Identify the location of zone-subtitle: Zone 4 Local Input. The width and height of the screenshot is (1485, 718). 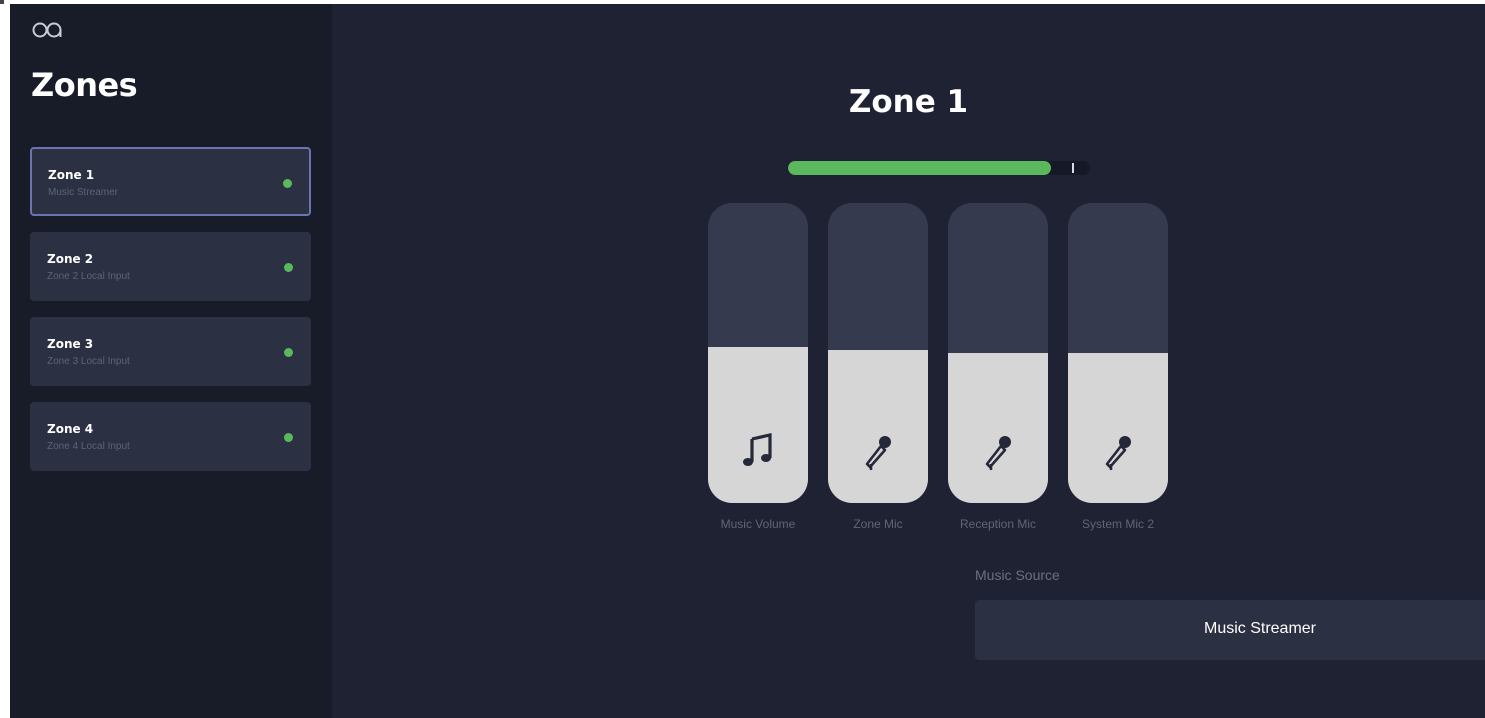
(88, 446).